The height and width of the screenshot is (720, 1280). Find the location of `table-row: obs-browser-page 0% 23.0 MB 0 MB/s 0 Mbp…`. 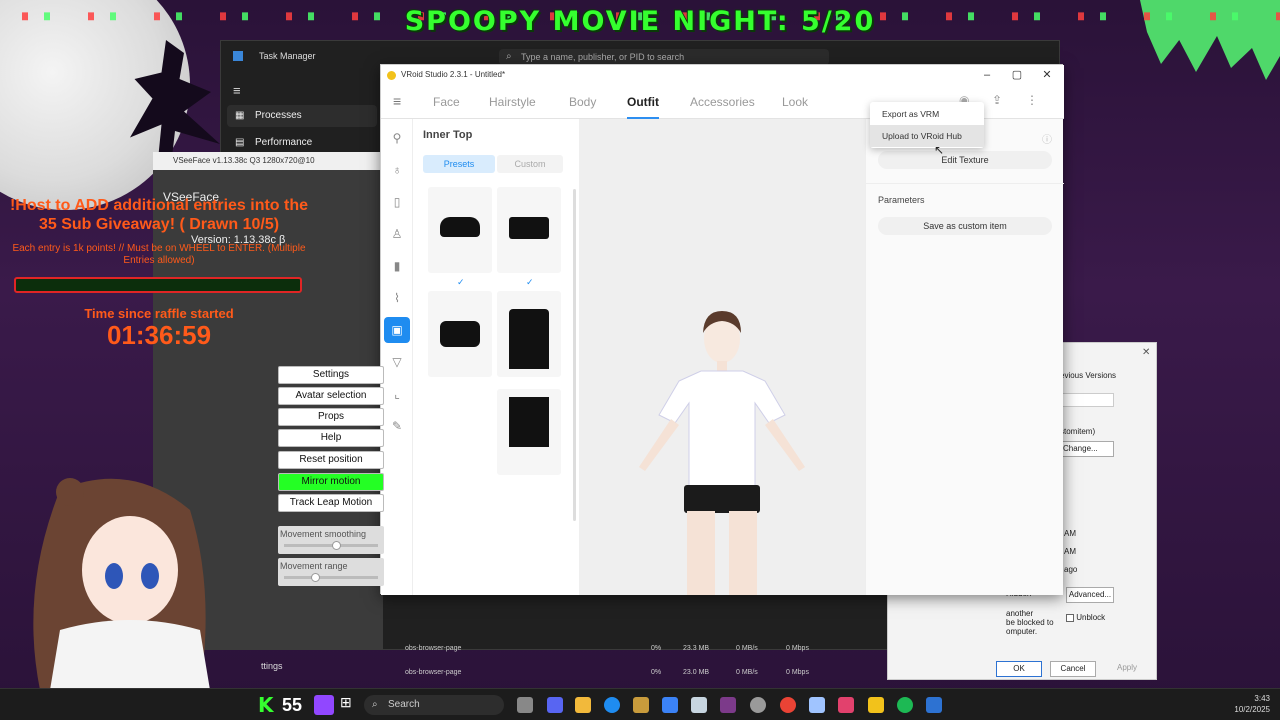

table-row: obs-browser-page 0% 23.0 MB 0 MB/s 0 Mbp… is located at coordinates (601, 673).